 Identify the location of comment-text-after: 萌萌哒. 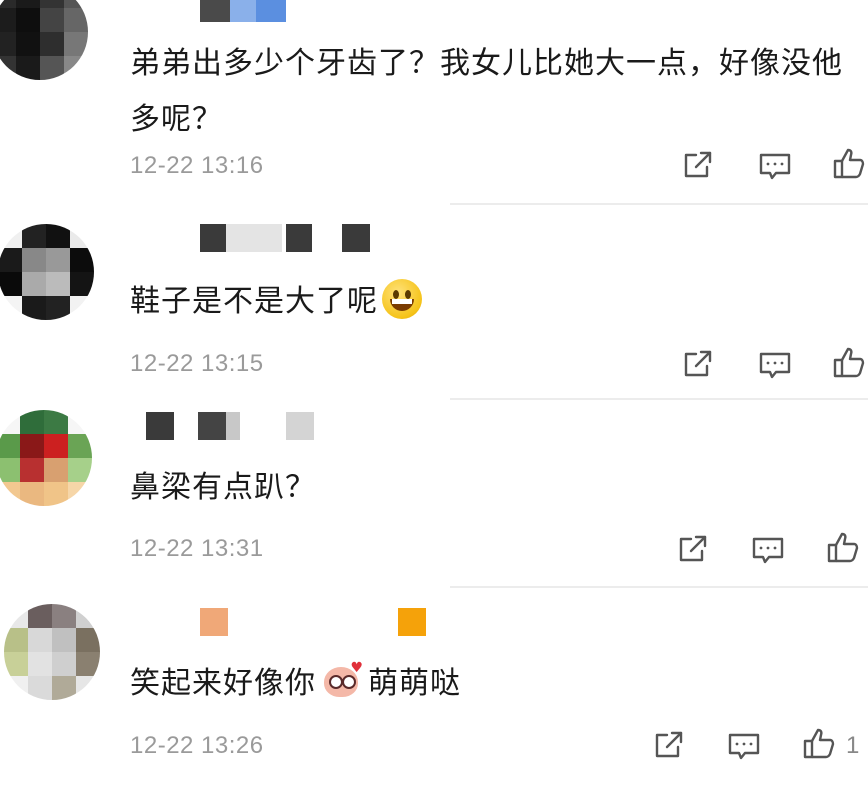
(414, 683).